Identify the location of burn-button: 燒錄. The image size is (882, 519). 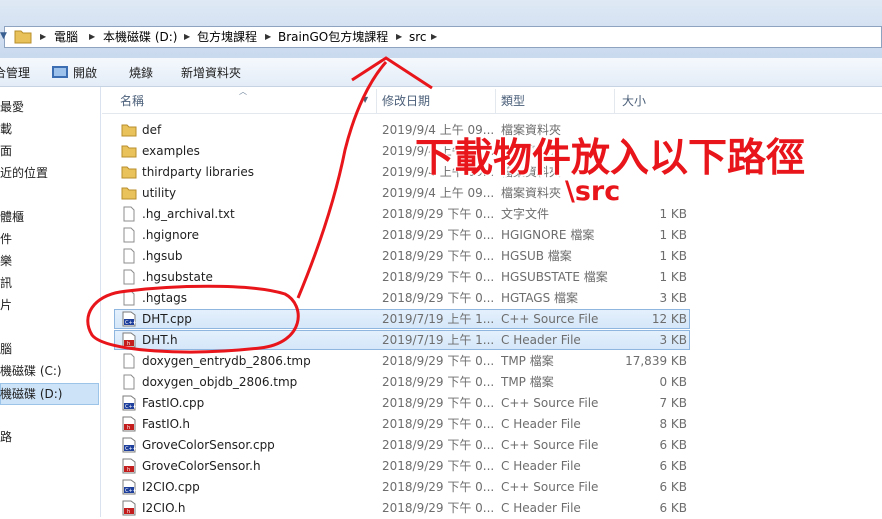
(141, 73).